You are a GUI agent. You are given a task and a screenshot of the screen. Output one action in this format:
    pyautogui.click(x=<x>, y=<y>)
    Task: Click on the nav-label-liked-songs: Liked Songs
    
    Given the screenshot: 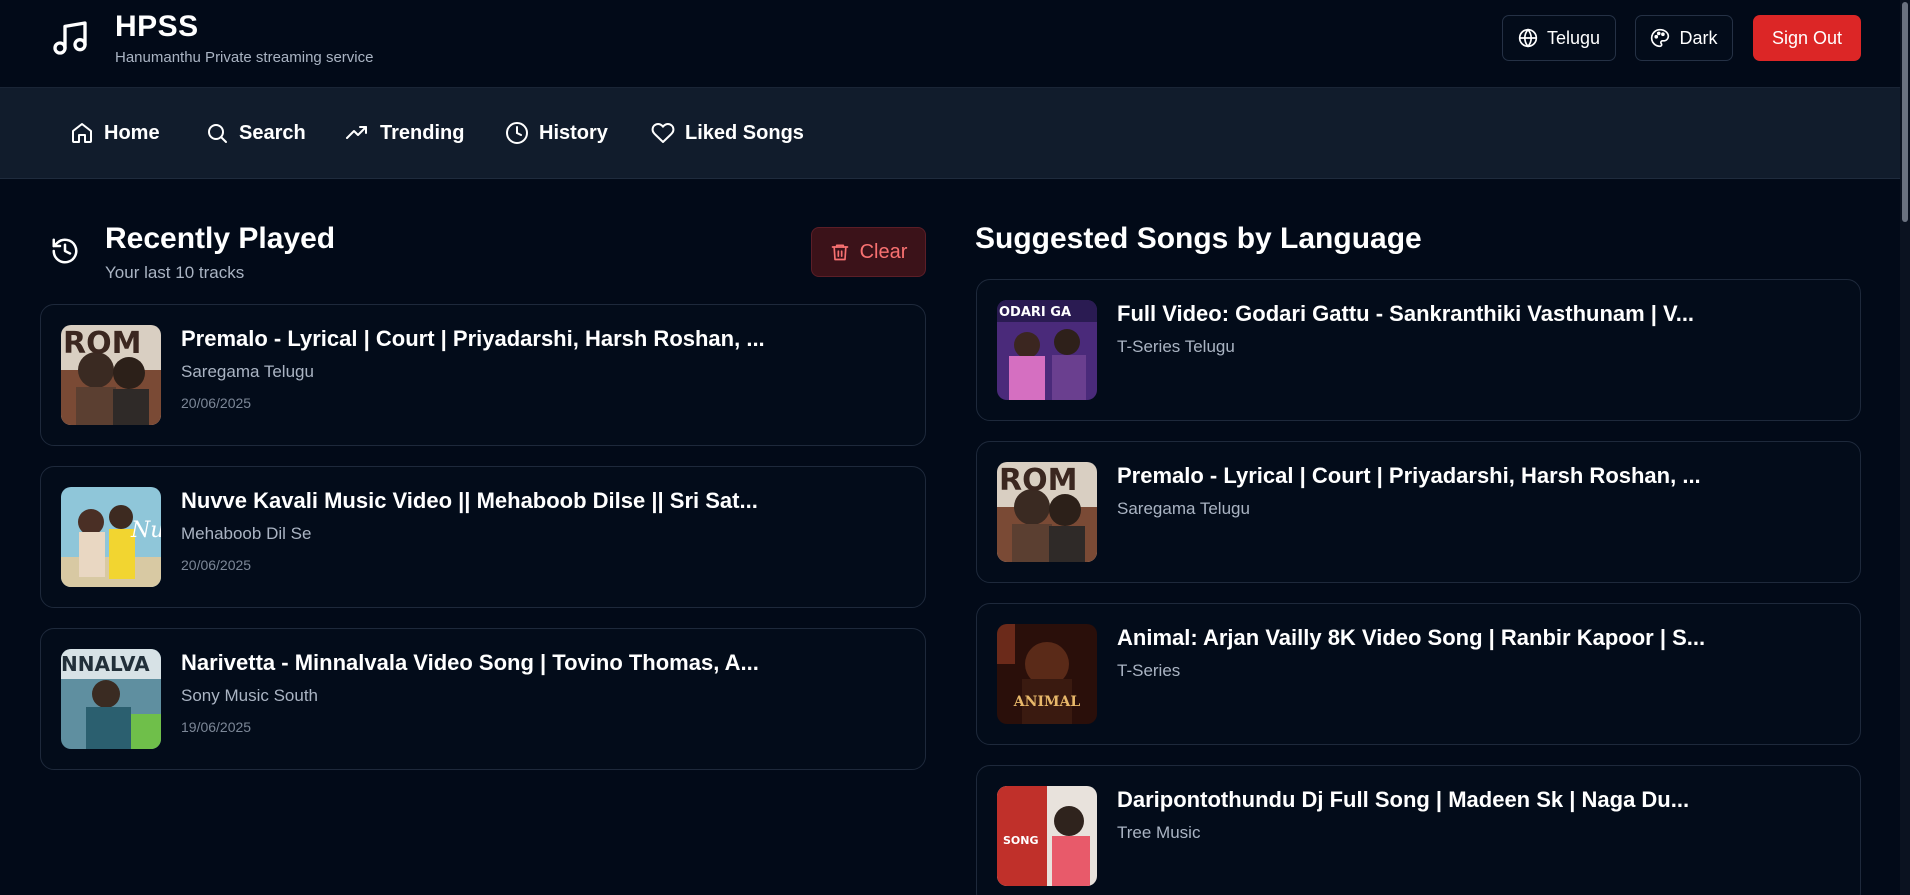 What is the action you would take?
    pyautogui.click(x=744, y=132)
    